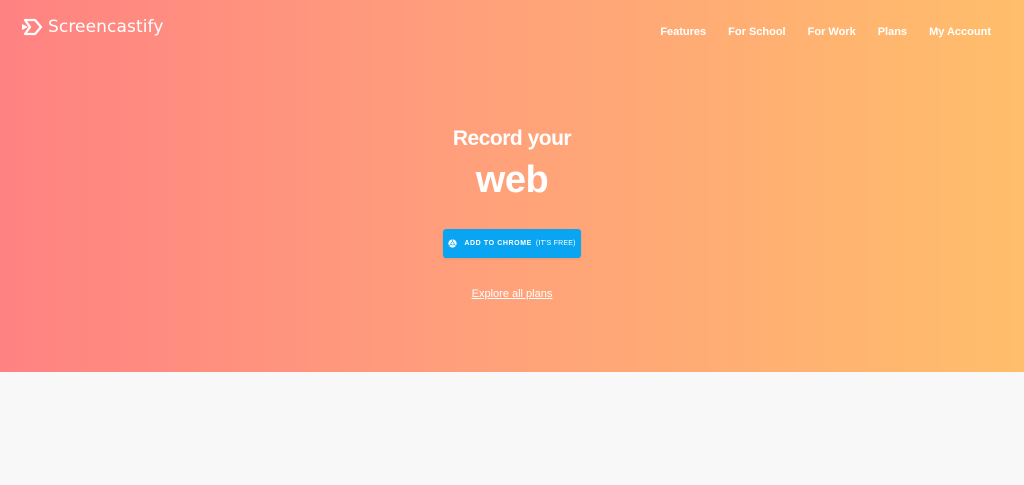 The width and height of the screenshot is (1024, 485). I want to click on nav-link-for-work: For Work, so click(832, 32).